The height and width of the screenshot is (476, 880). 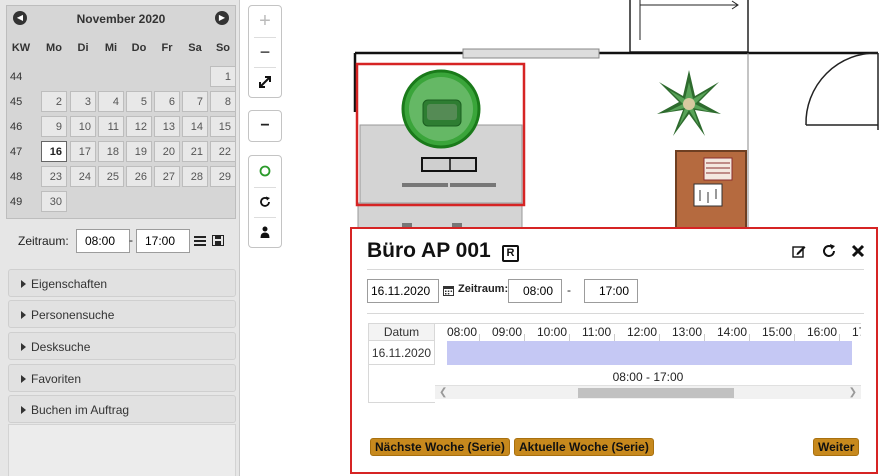 What do you see at coordinates (122, 346) in the screenshot?
I see `accordion-desksuche: Desksuche` at bounding box center [122, 346].